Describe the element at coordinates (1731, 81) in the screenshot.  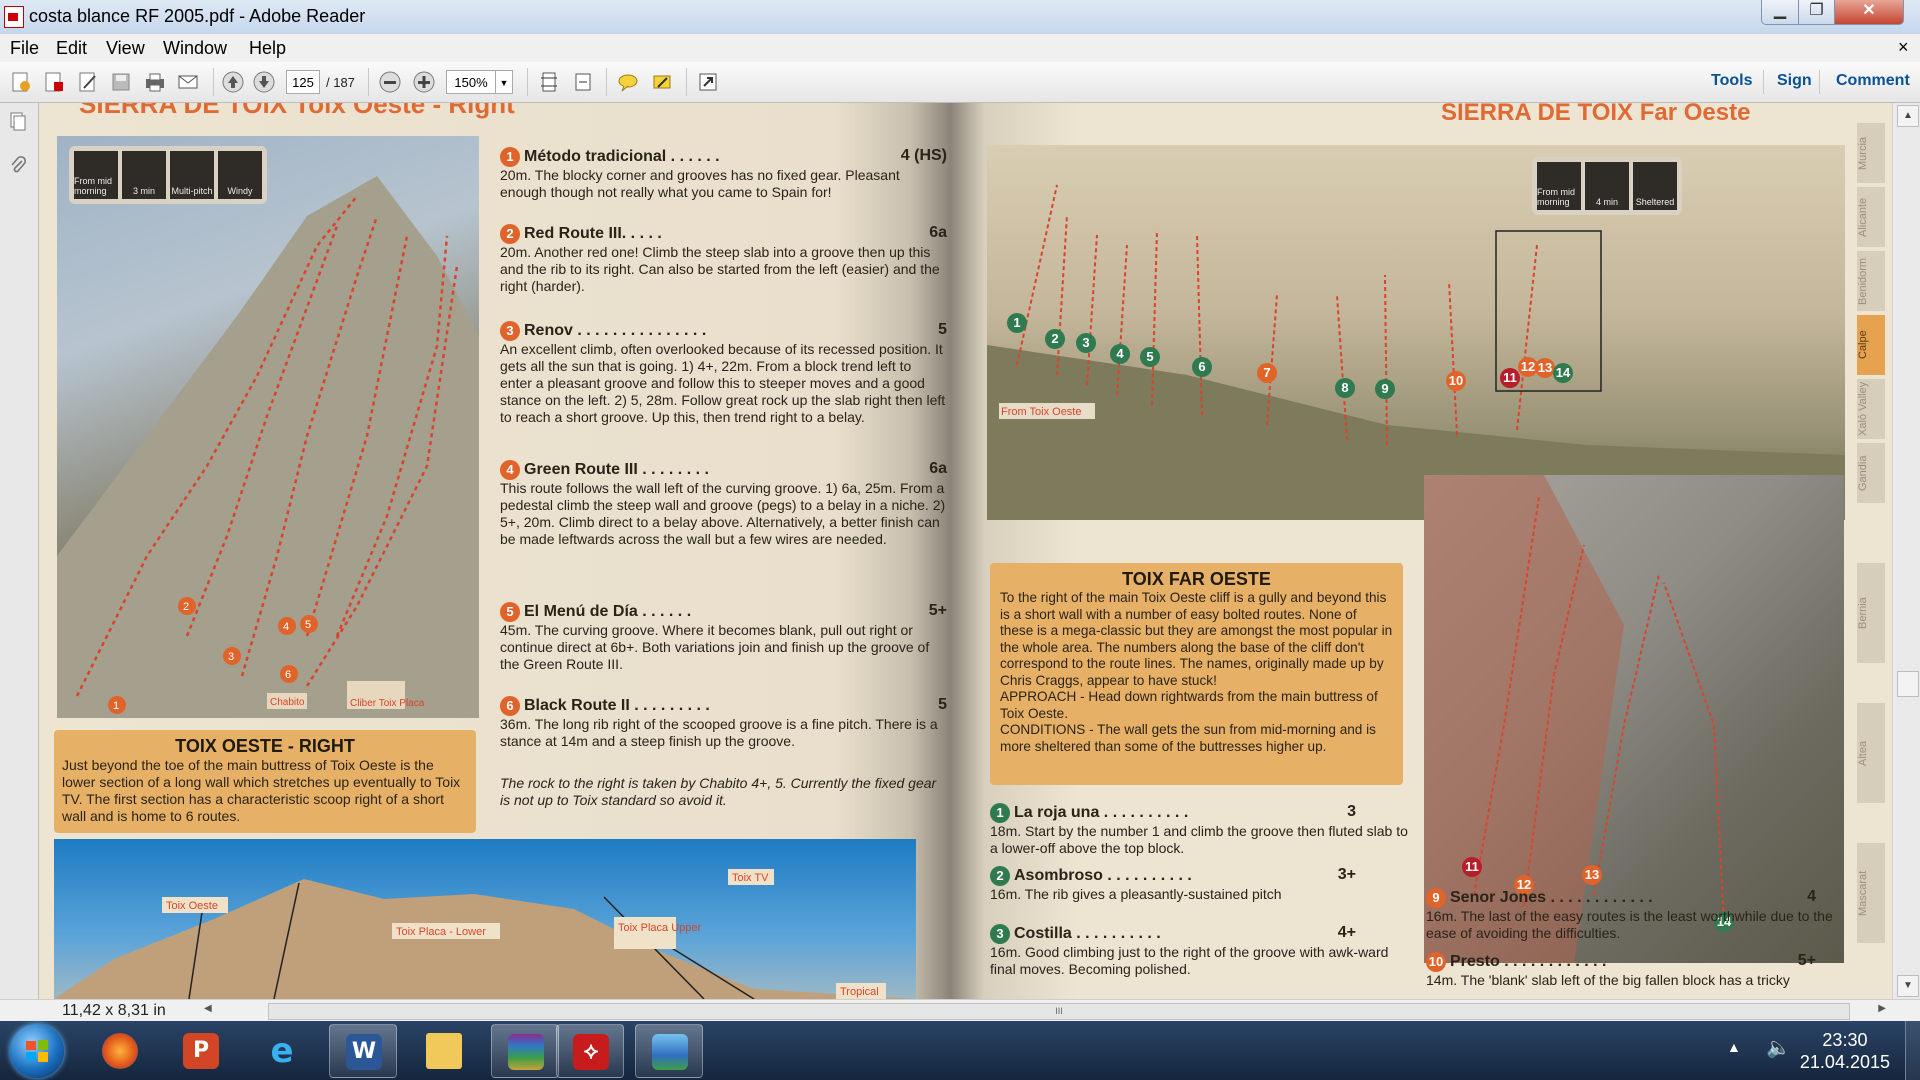
I see `tools-button: Tools` at that location.